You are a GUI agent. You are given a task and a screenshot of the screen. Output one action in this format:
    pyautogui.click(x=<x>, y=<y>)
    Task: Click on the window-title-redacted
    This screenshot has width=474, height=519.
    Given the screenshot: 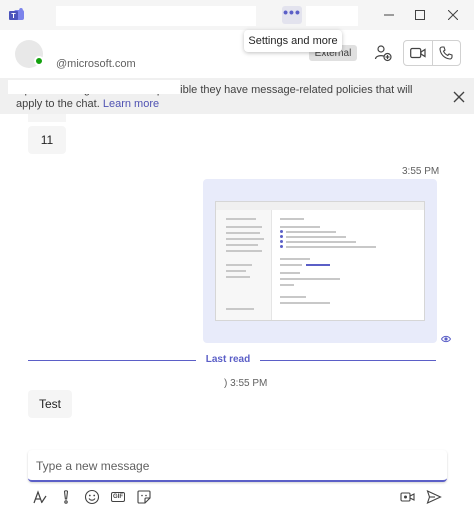 What is the action you would take?
    pyautogui.click(x=156, y=16)
    